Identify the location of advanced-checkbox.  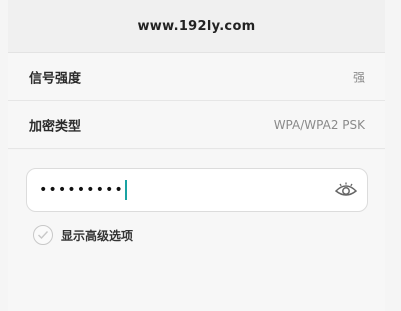
(43, 235).